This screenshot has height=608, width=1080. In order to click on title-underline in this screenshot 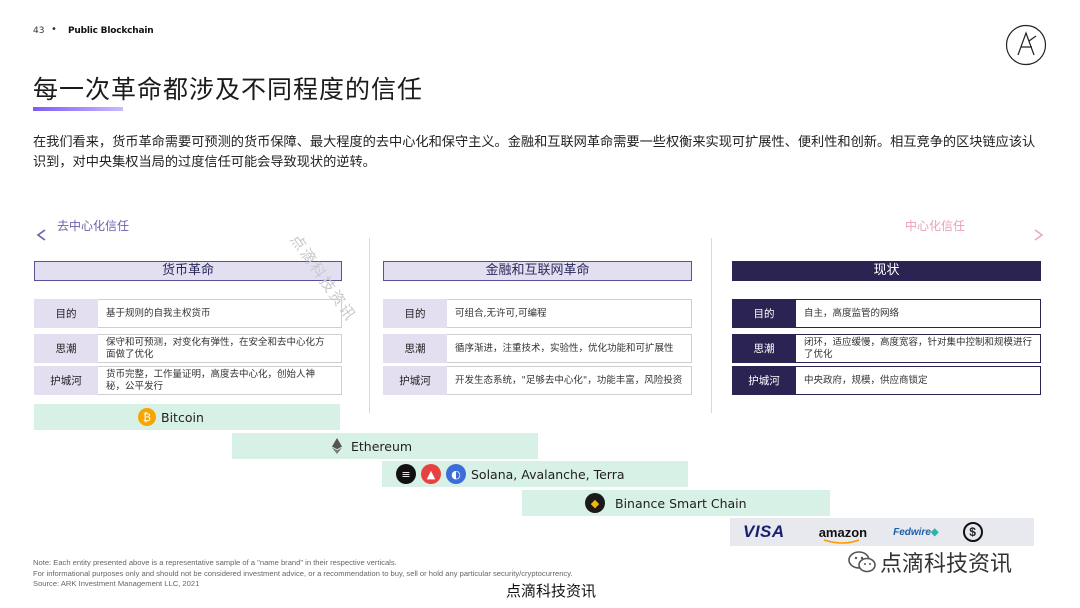, I will do `click(78, 109)`.